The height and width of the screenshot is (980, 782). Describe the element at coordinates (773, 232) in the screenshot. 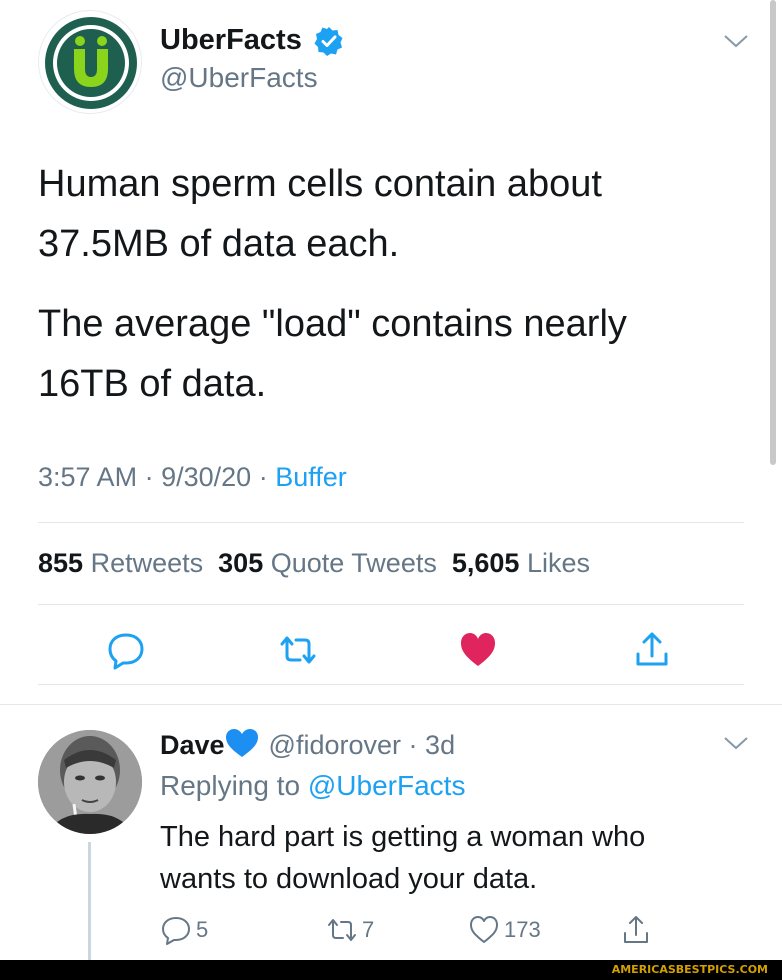

I see `scrollbar` at that location.